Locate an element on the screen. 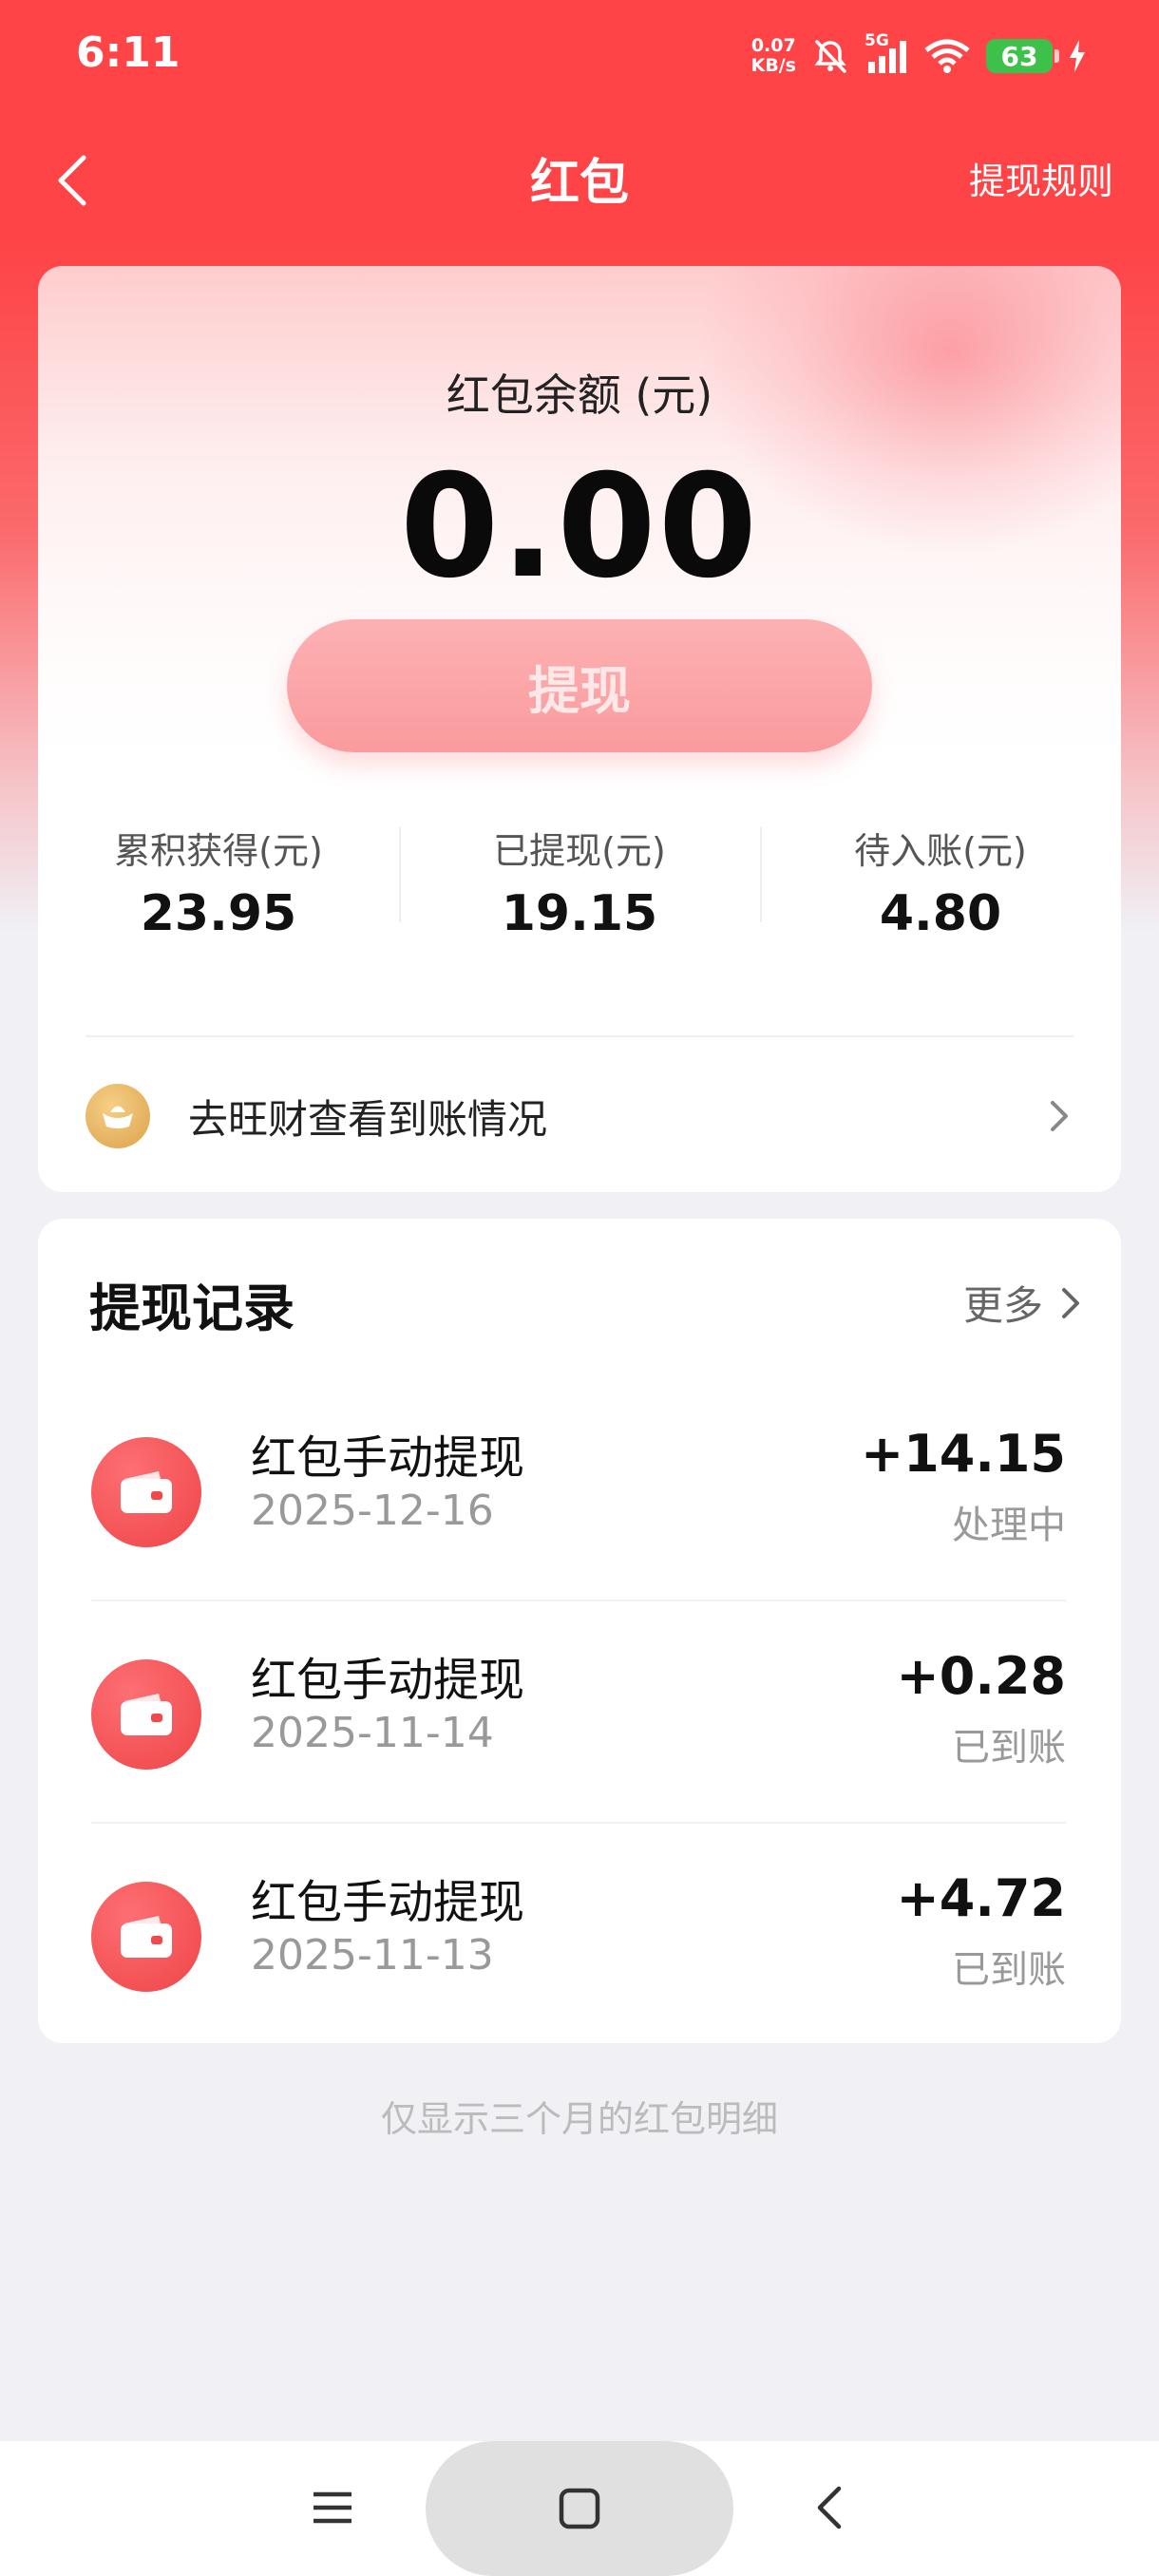 This screenshot has width=1159, height=2576. record-amount: +4.72 is located at coordinates (981, 1898).